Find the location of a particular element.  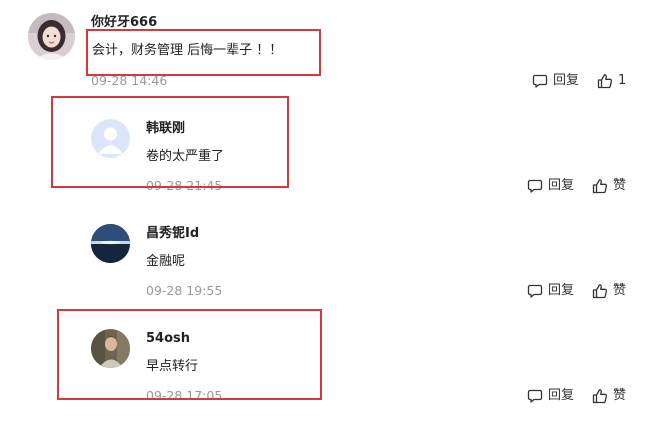

highlight-box is located at coordinates (170, 142).